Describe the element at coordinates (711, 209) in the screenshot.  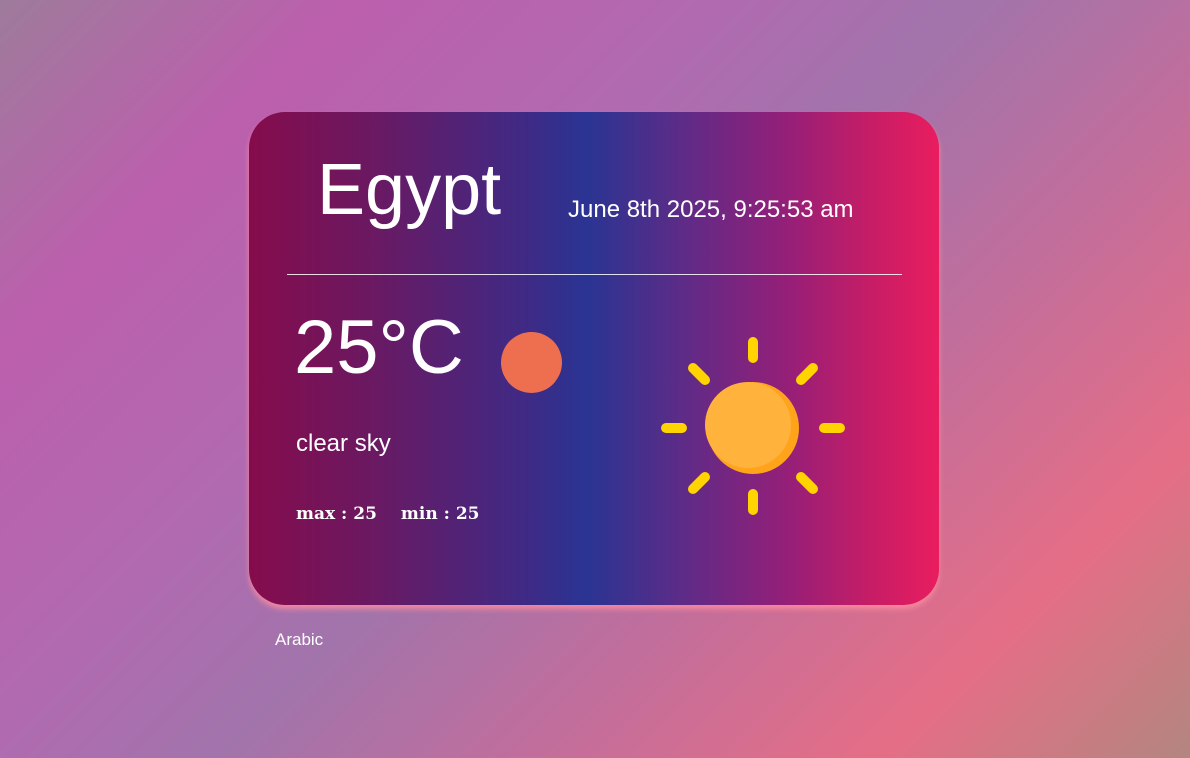
I see `current-datetime: June 8th 2025, 9:25:53 am` at that location.